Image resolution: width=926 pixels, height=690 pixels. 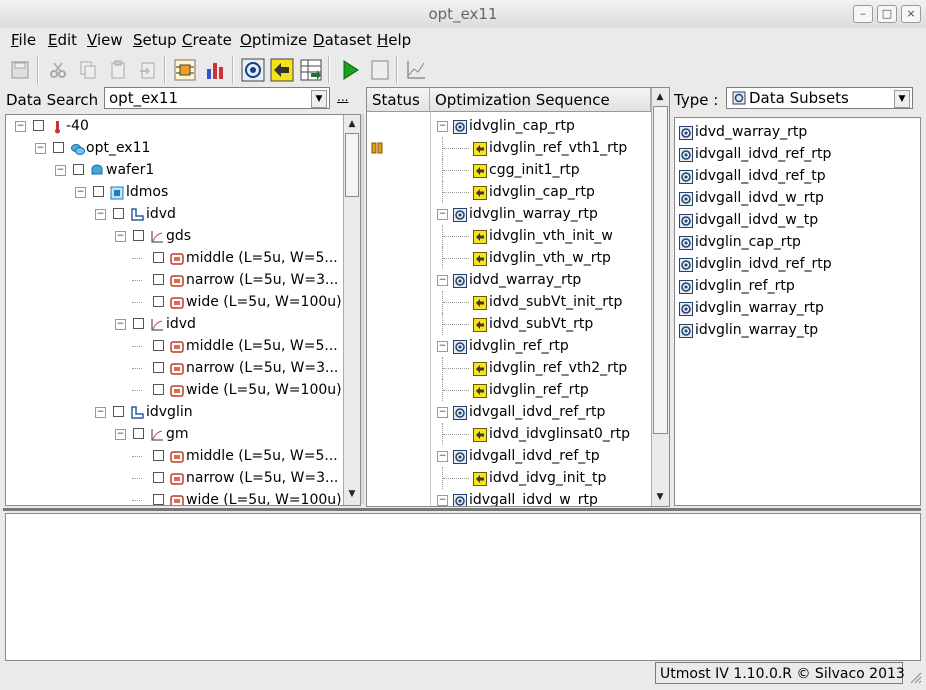 I want to click on data-subset-item: idvgall_idvd_w_tp, so click(x=796, y=220).